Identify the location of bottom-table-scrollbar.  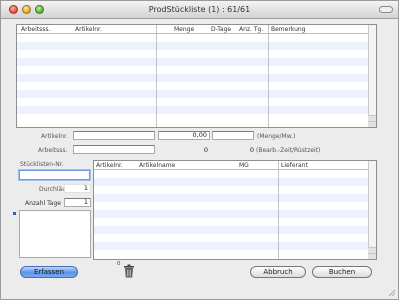
(372, 210).